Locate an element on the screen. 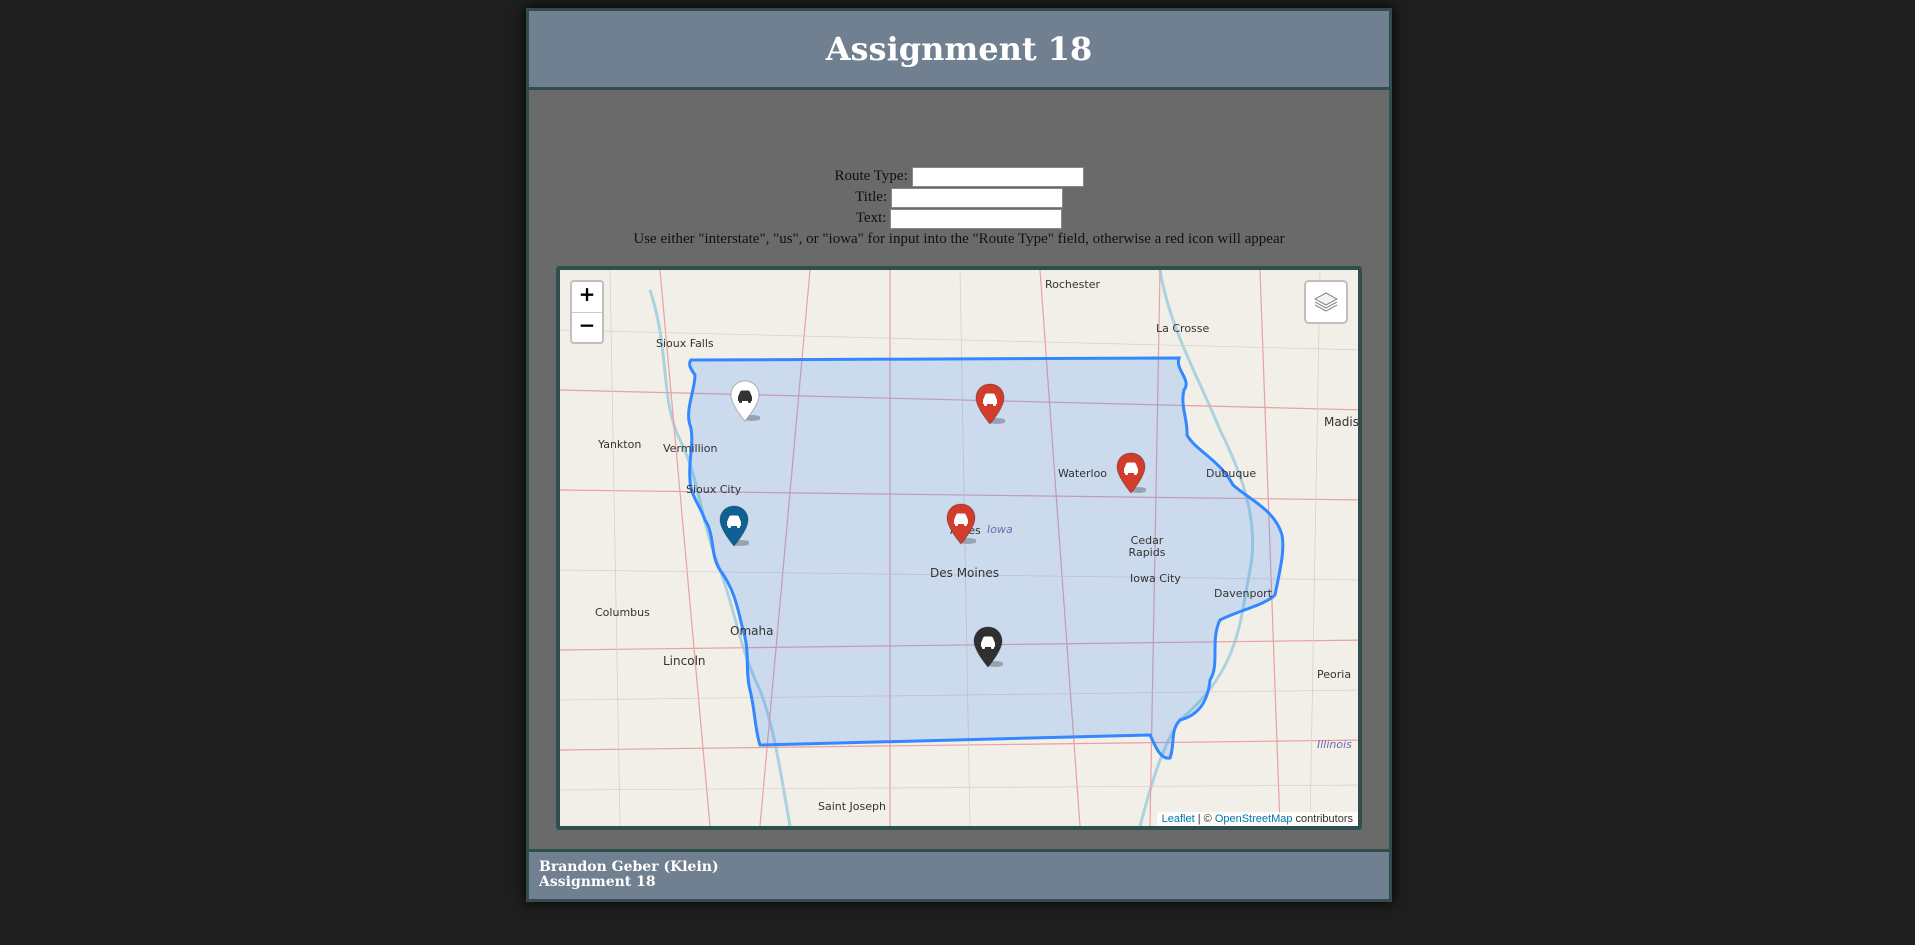 This screenshot has height=945, width=1915. place-sioux-falls: Sioux Falls is located at coordinates (685, 343).